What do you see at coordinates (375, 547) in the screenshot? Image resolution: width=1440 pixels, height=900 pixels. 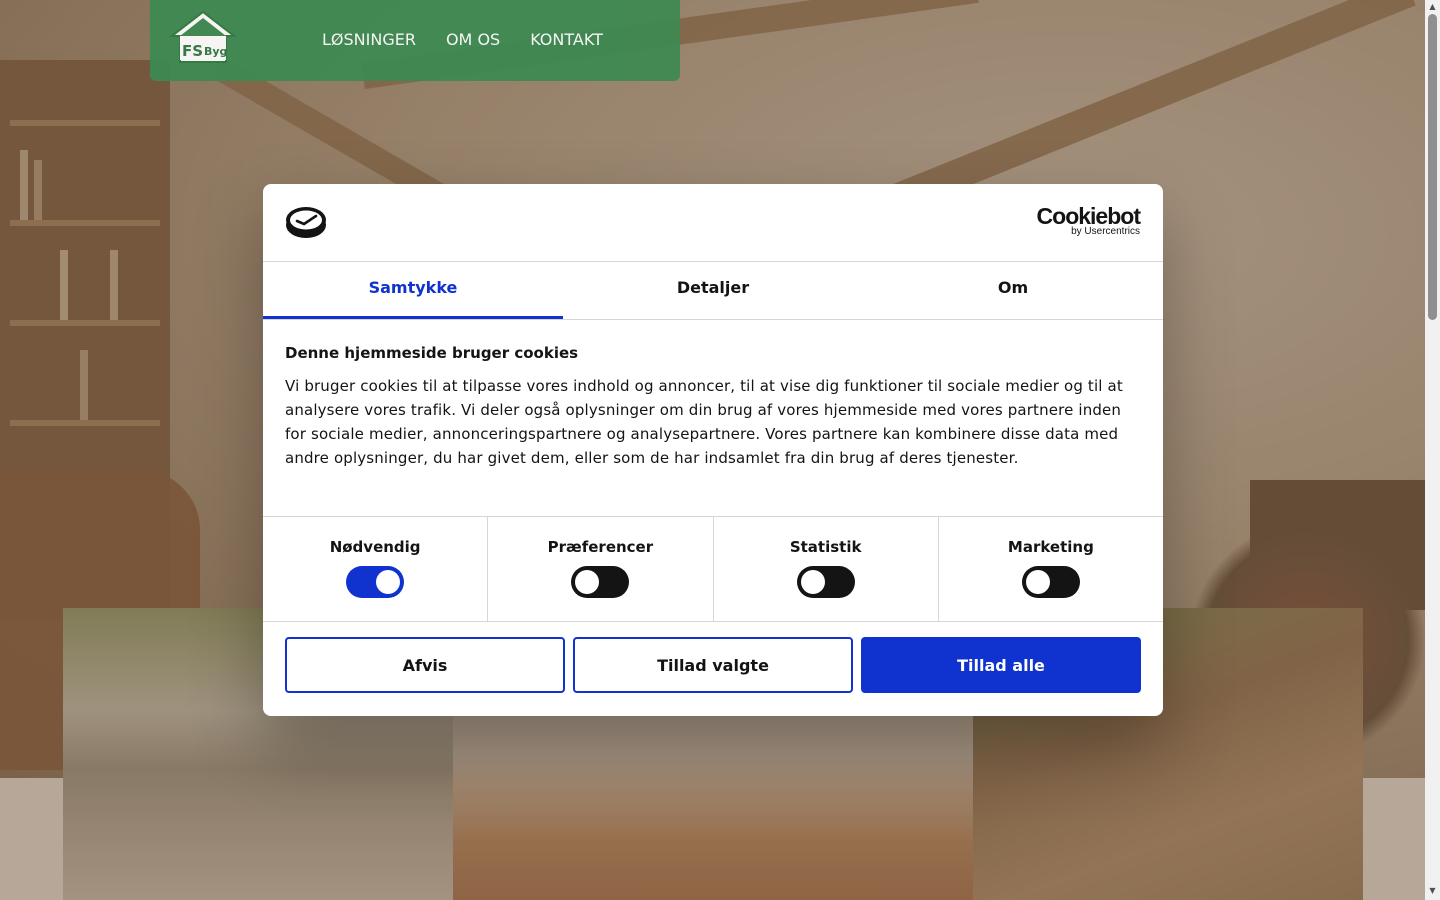 I see `toggle-label-necessary: Nødvendig` at bounding box center [375, 547].